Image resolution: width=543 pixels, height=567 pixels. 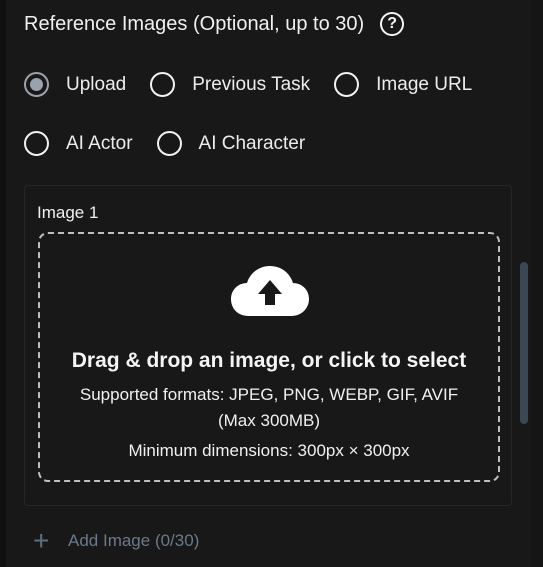 I want to click on add-image-label: Add Image (0/30), so click(x=134, y=540).